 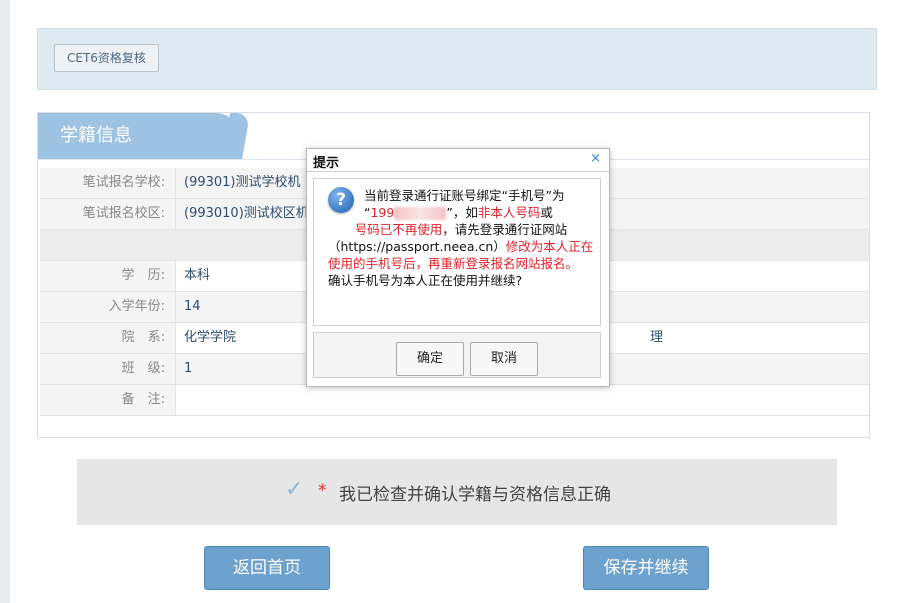 What do you see at coordinates (464, 195) in the screenshot?
I see `msg-line1: 当前登录通行证账号绑定“手机号”为` at bounding box center [464, 195].